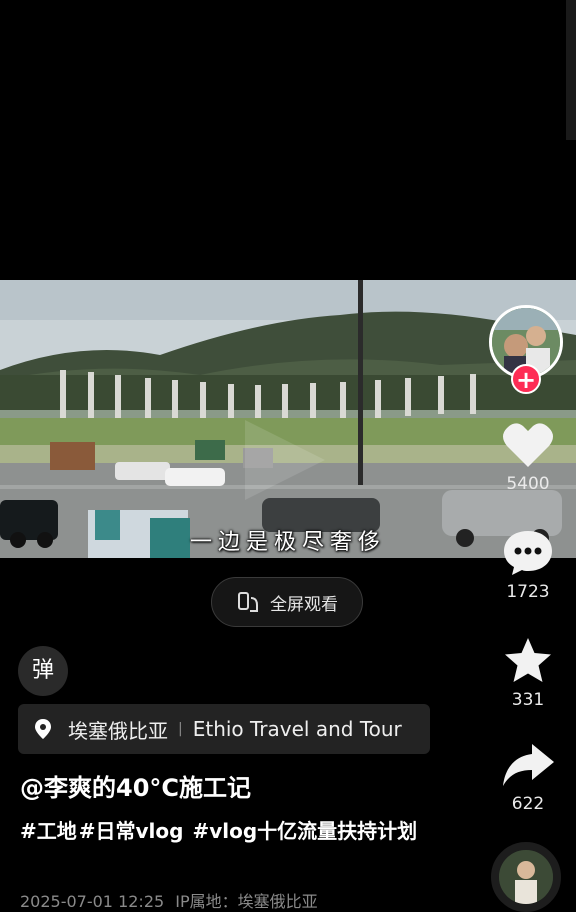 The image size is (576, 912). I want to click on ip-location: IP属地：埃塞俄比亚, so click(246, 901).